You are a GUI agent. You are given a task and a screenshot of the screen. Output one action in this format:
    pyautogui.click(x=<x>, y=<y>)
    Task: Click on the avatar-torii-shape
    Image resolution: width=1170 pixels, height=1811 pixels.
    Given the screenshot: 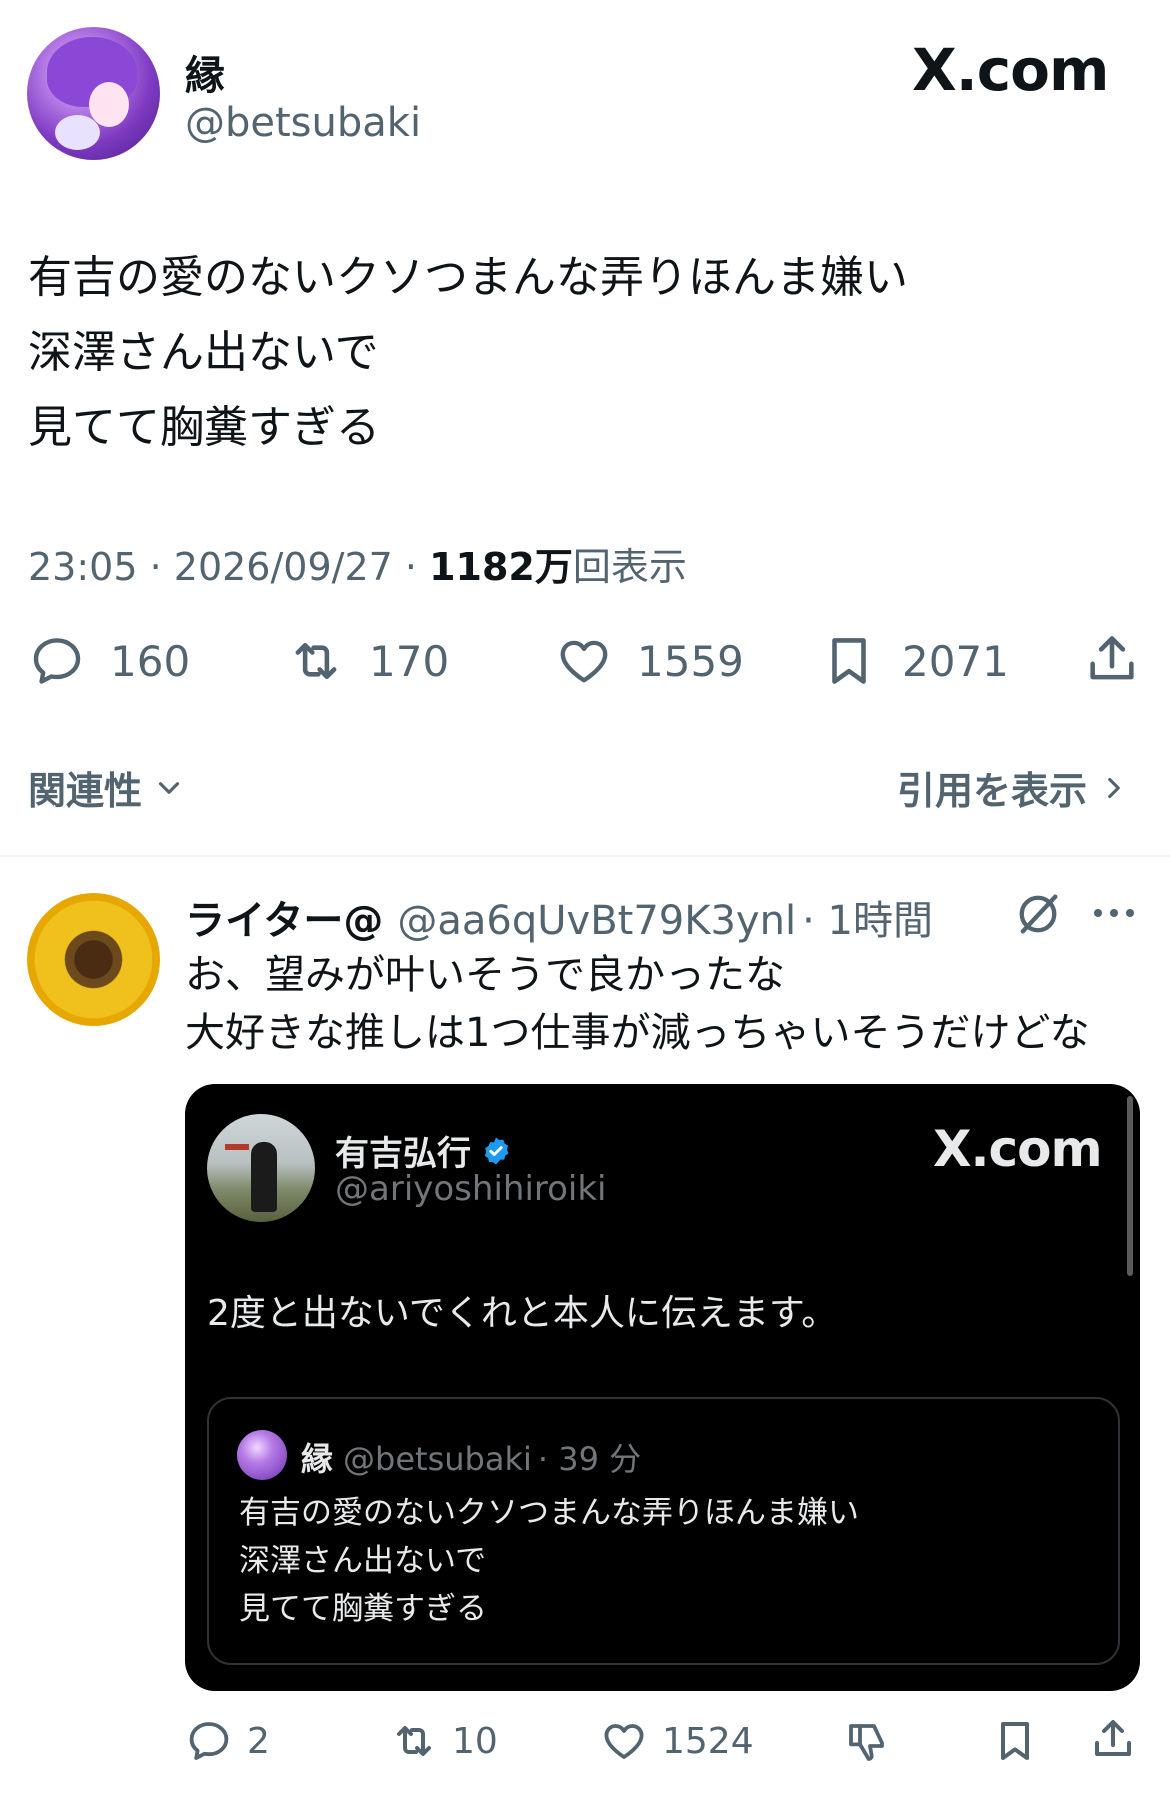 What is the action you would take?
    pyautogui.click(x=237, y=1147)
    